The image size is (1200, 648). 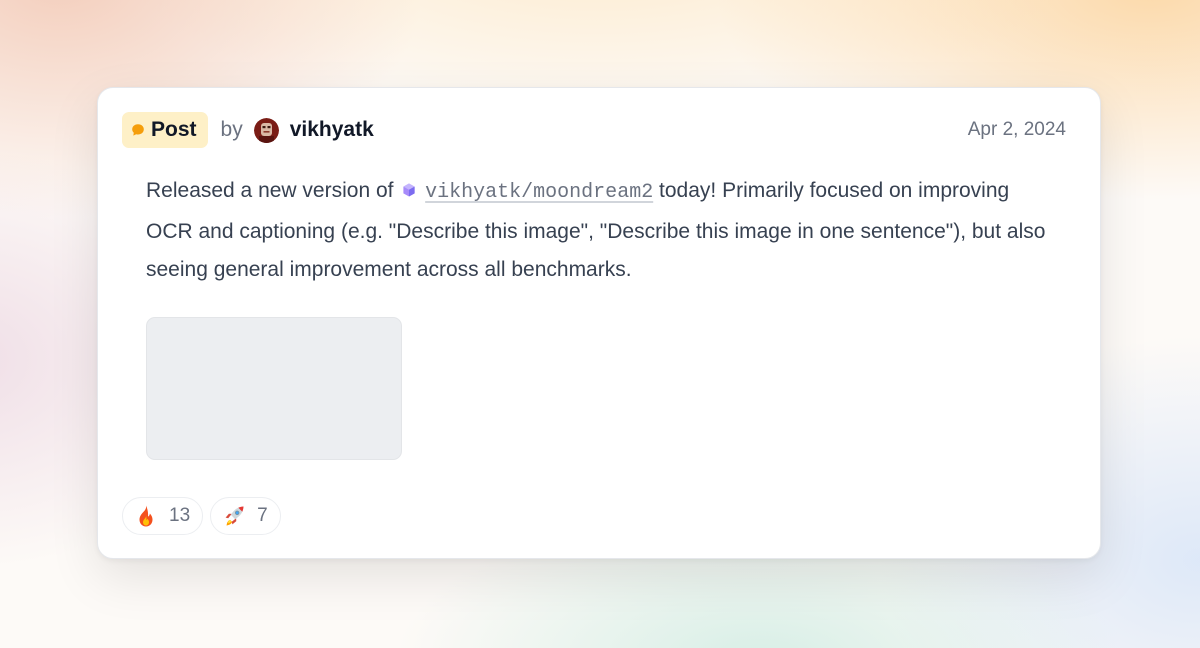 What do you see at coordinates (409, 190) in the screenshot?
I see `model-cube-icon` at bounding box center [409, 190].